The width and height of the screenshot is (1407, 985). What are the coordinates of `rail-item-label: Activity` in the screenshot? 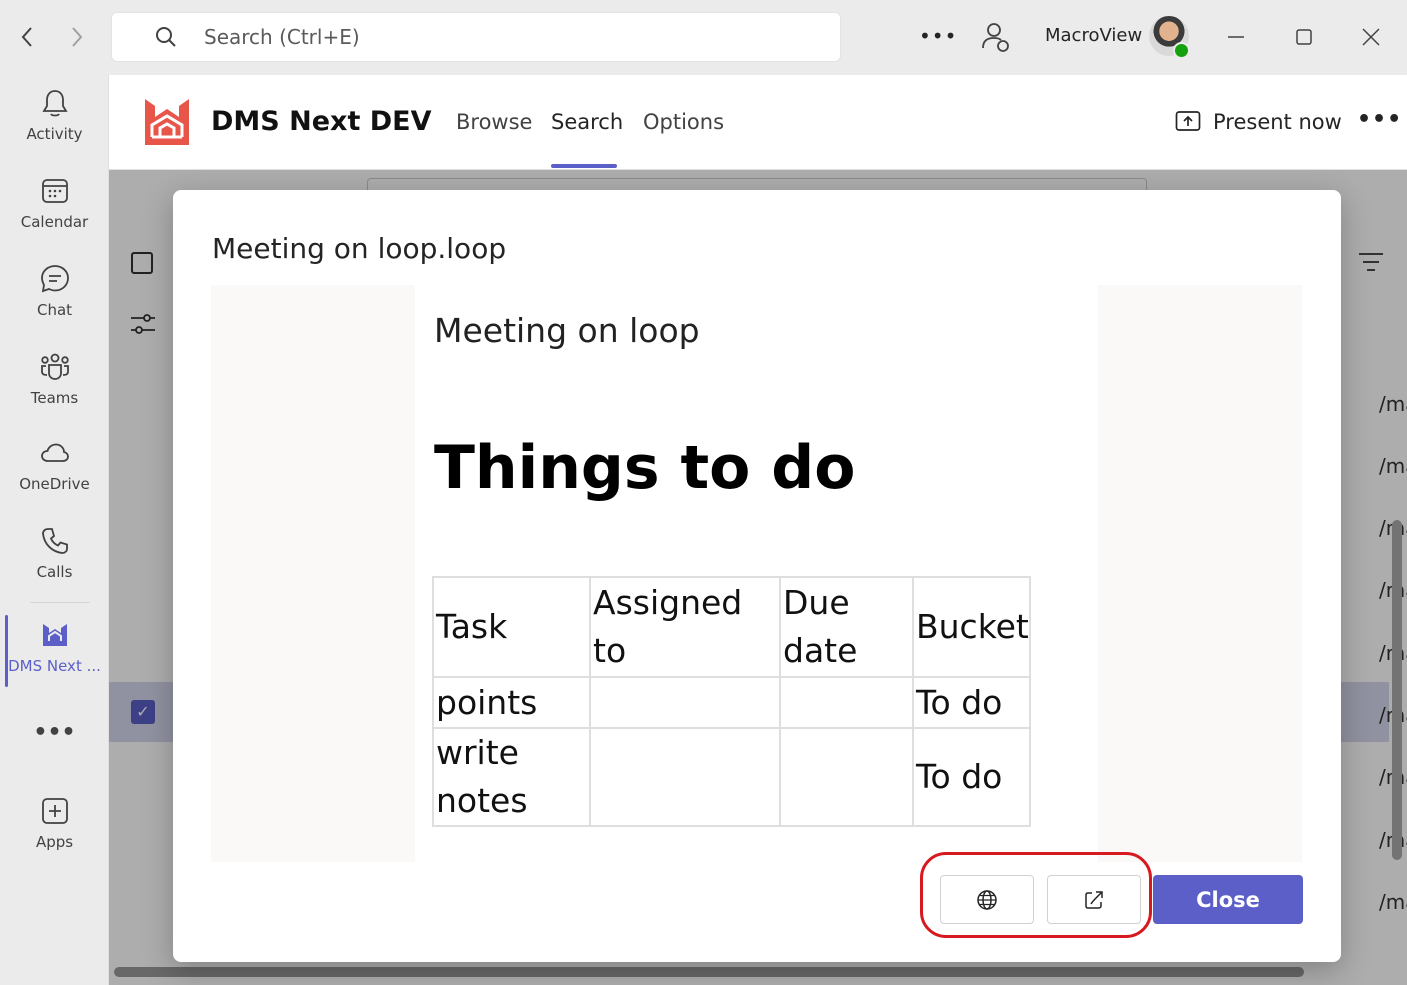 It's located at (54, 134).